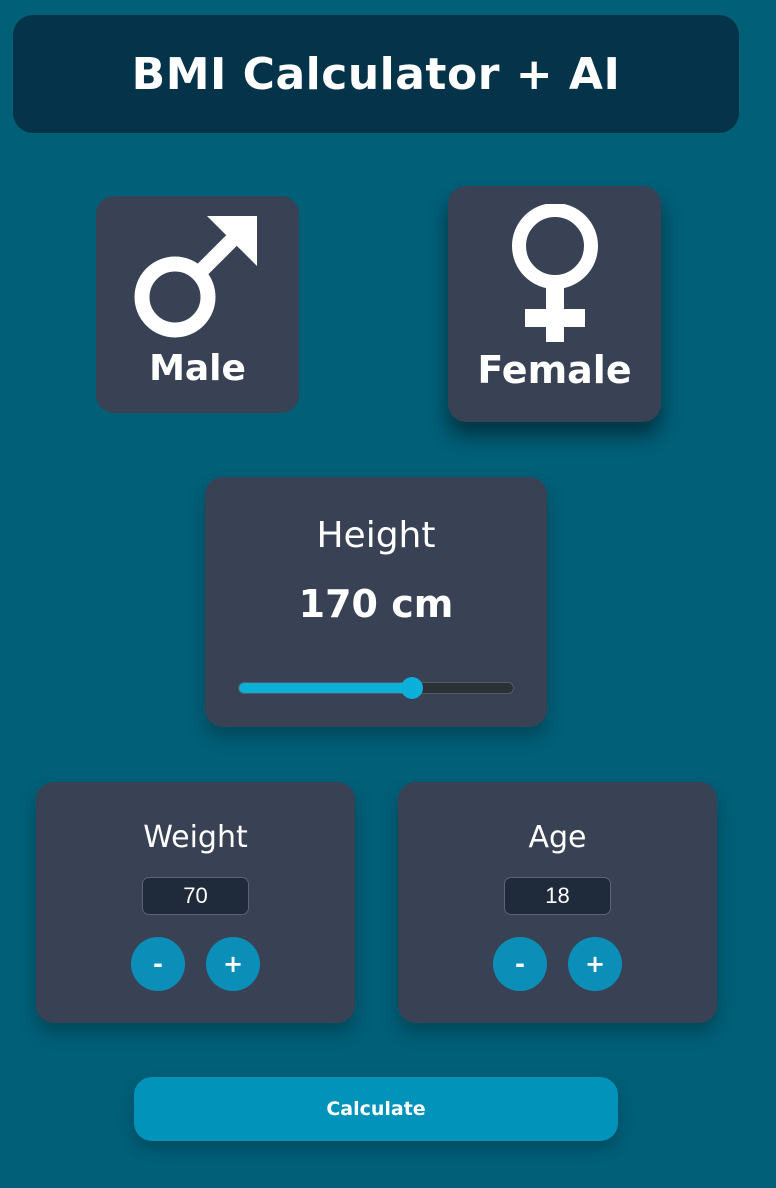  I want to click on male-label: Male, so click(197, 368).